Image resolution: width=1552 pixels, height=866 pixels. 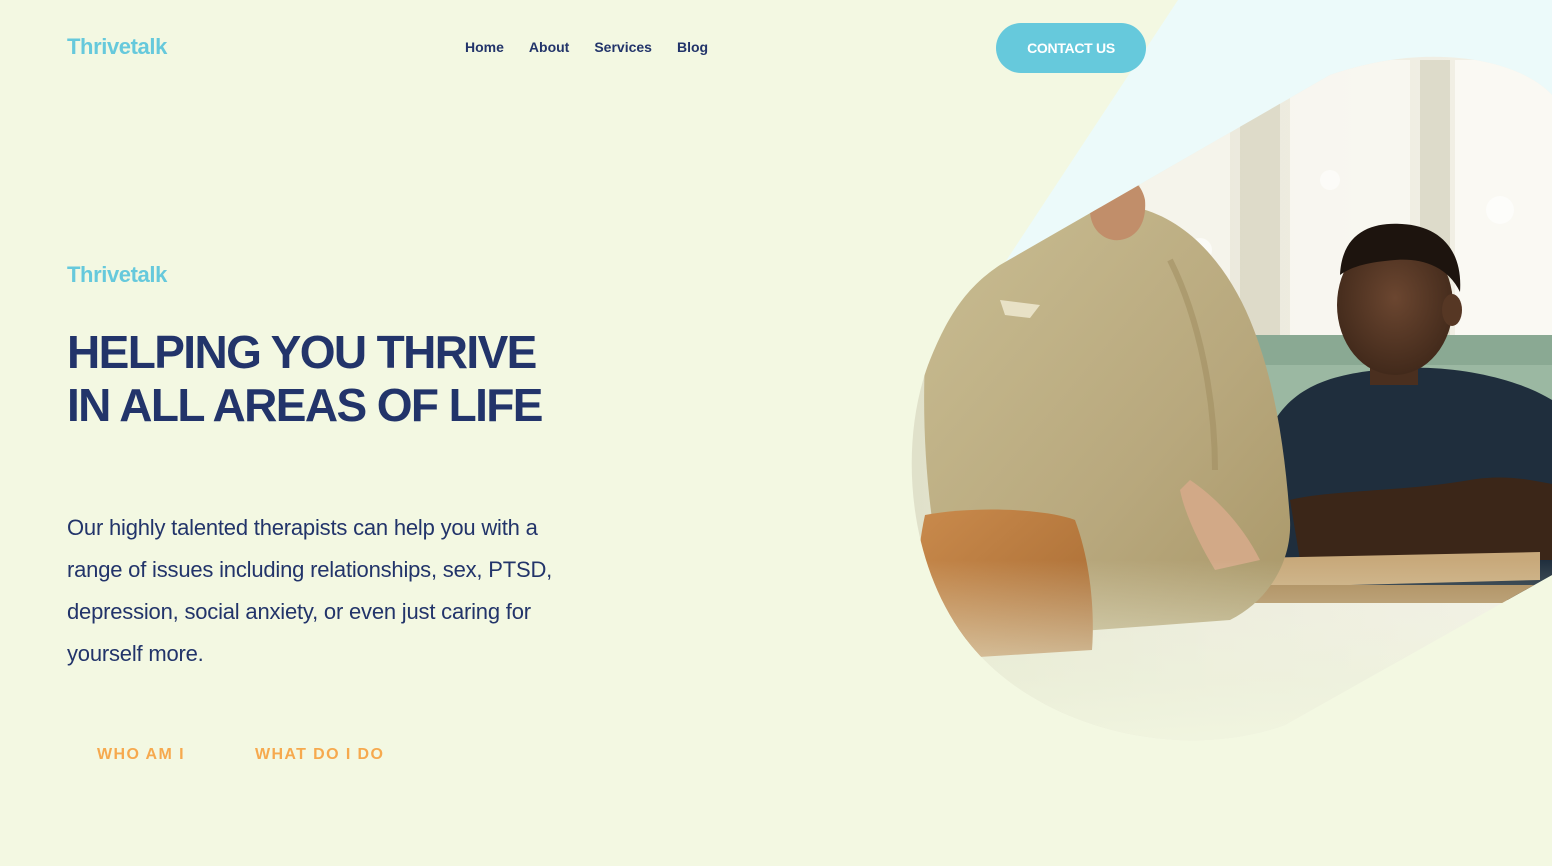 I want to click on nav-services: Services, so click(x=623, y=47).